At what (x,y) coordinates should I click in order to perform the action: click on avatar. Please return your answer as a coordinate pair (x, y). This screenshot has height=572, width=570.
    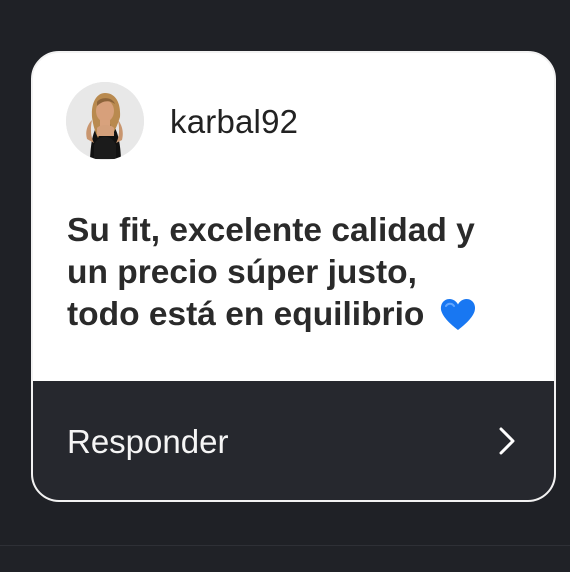
    Looking at the image, I should click on (105, 121).